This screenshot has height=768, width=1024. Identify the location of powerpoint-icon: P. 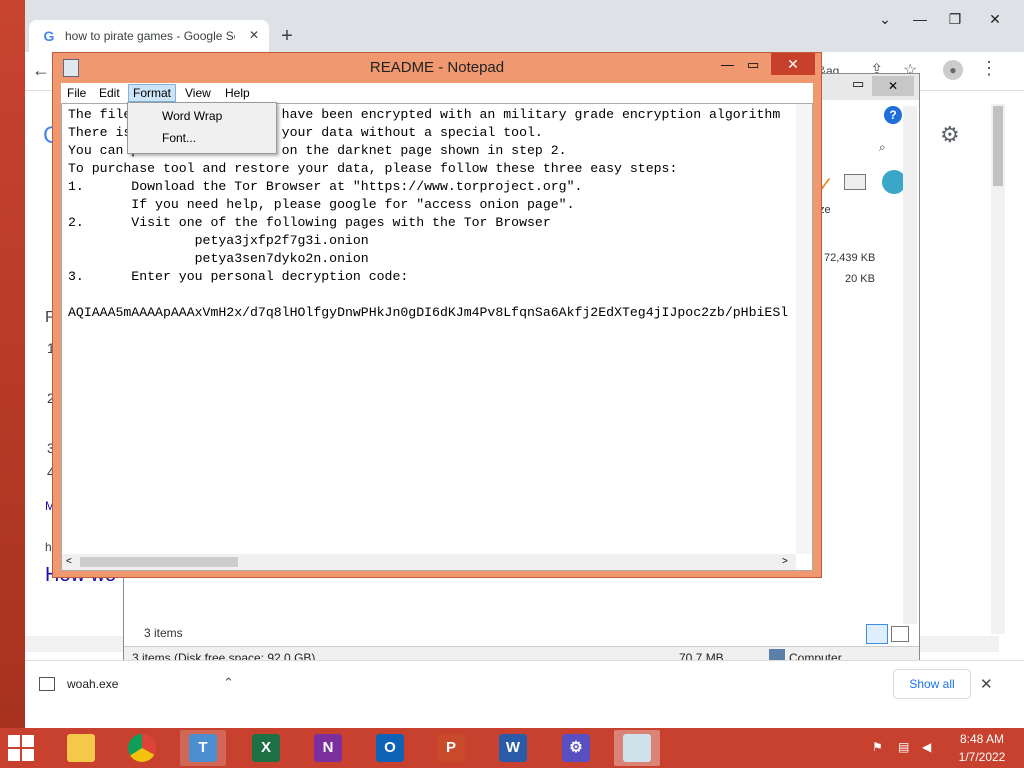
(451, 748).